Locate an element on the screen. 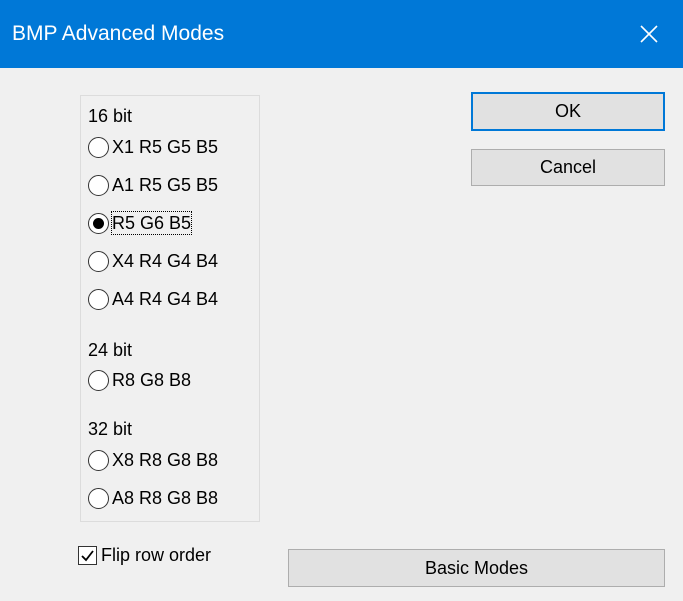  radio-x1r5g5b5: X1 R5 G5 B5 is located at coordinates (153, 147).